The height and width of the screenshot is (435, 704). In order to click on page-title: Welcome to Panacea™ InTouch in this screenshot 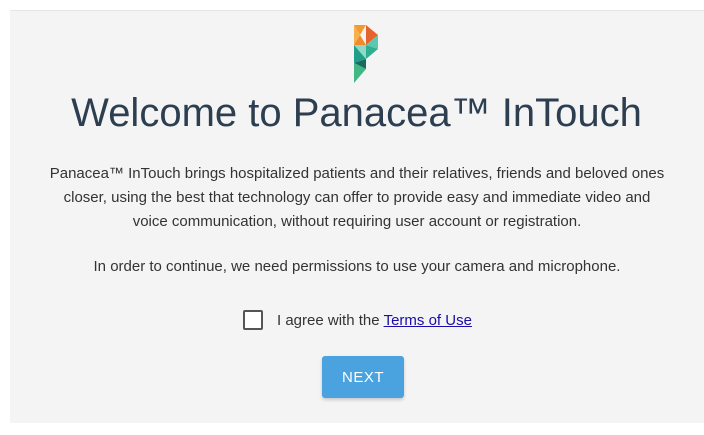, I will do `click(356, 113)`.